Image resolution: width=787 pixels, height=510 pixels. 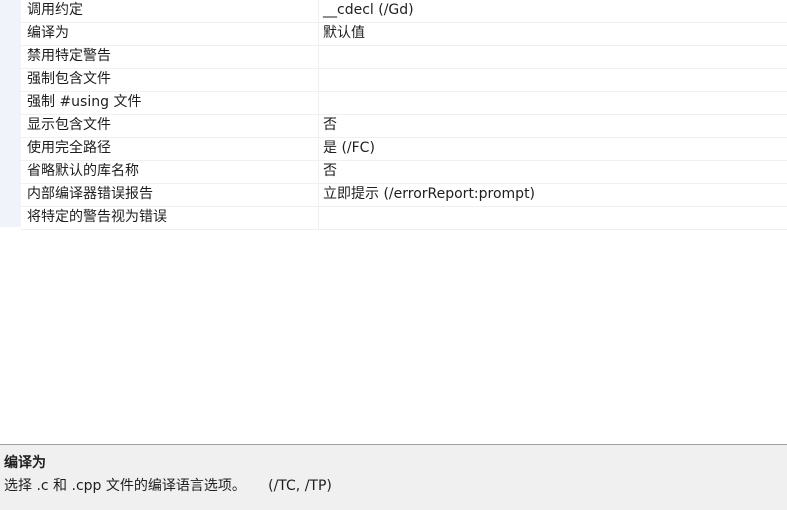 What do you see at coordinates (170, 103) in the screenshot?
I see `property-name: 强制 #using 文件` at bounding box center [170, 103].